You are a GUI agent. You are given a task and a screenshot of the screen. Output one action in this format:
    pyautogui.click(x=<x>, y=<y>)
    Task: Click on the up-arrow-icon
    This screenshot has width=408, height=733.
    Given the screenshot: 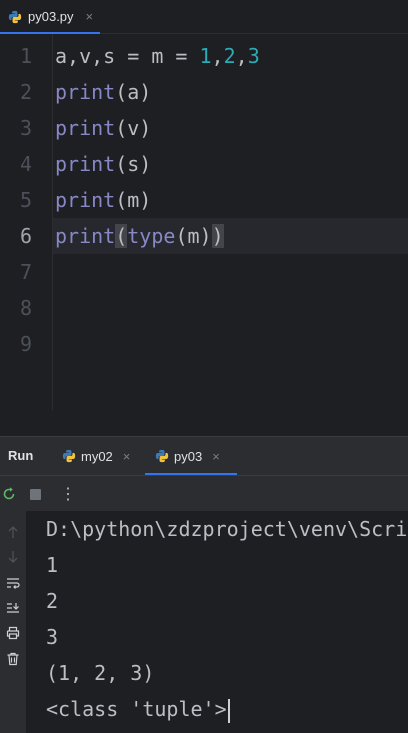 What is the action you would take?
    pyautogui.click(x=13, y=532)
    